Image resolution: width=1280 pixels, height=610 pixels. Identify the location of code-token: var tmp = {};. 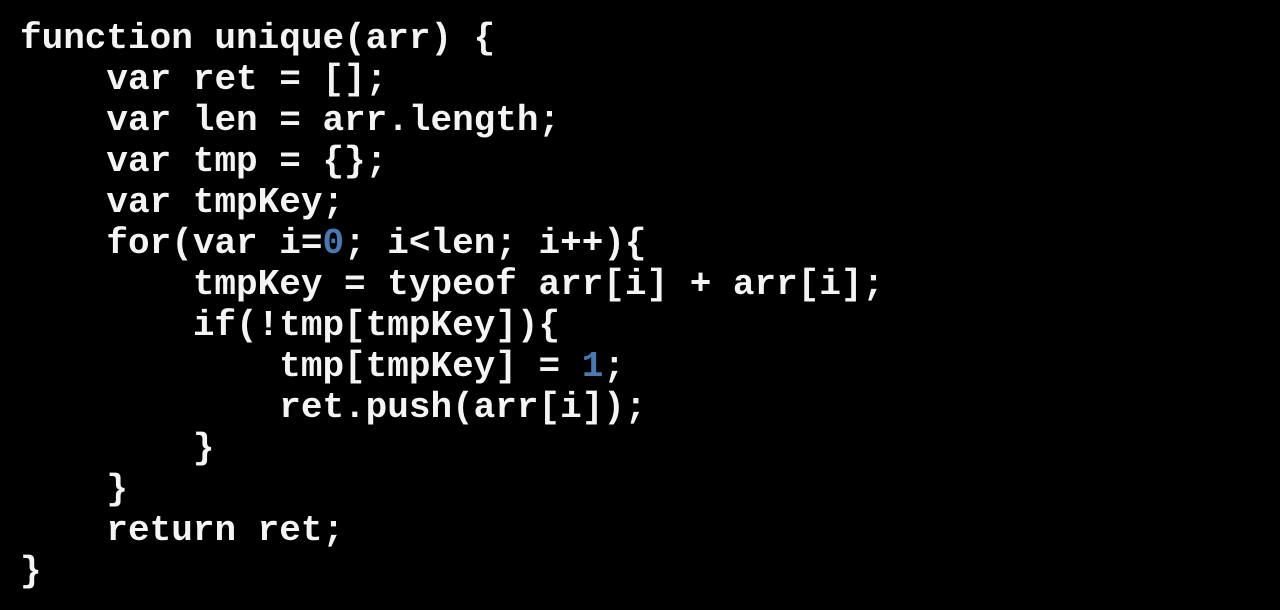
(247, 161).